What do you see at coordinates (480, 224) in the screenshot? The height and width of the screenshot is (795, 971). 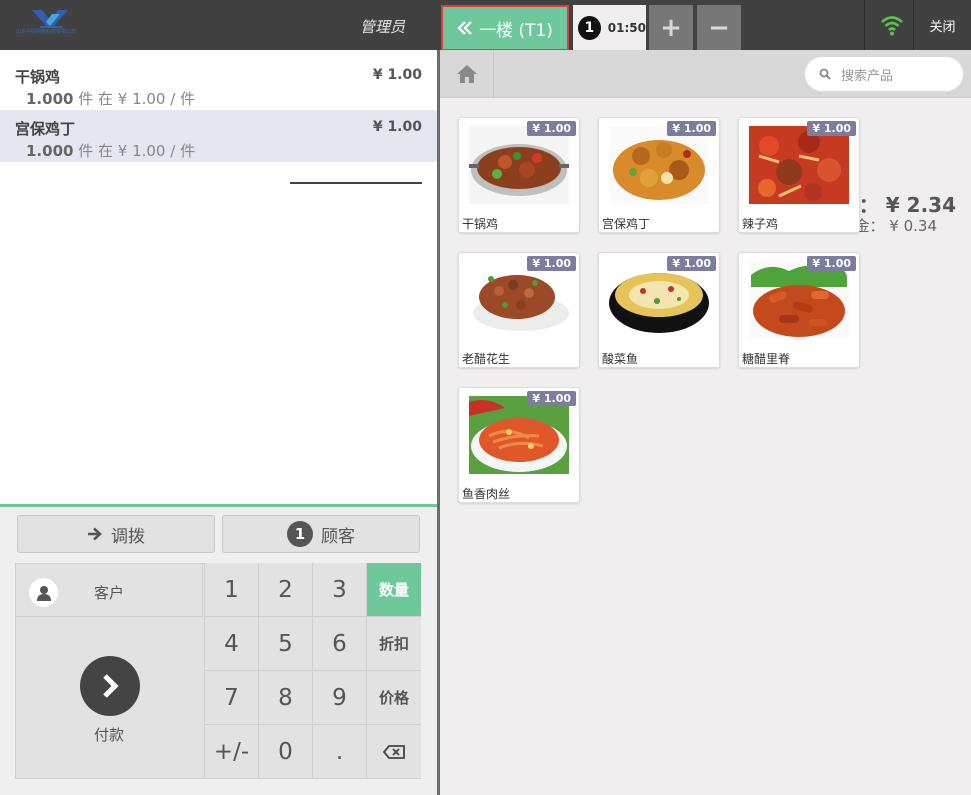 I see `product-name: 干锅鸡` at bounding box center [480, 224].